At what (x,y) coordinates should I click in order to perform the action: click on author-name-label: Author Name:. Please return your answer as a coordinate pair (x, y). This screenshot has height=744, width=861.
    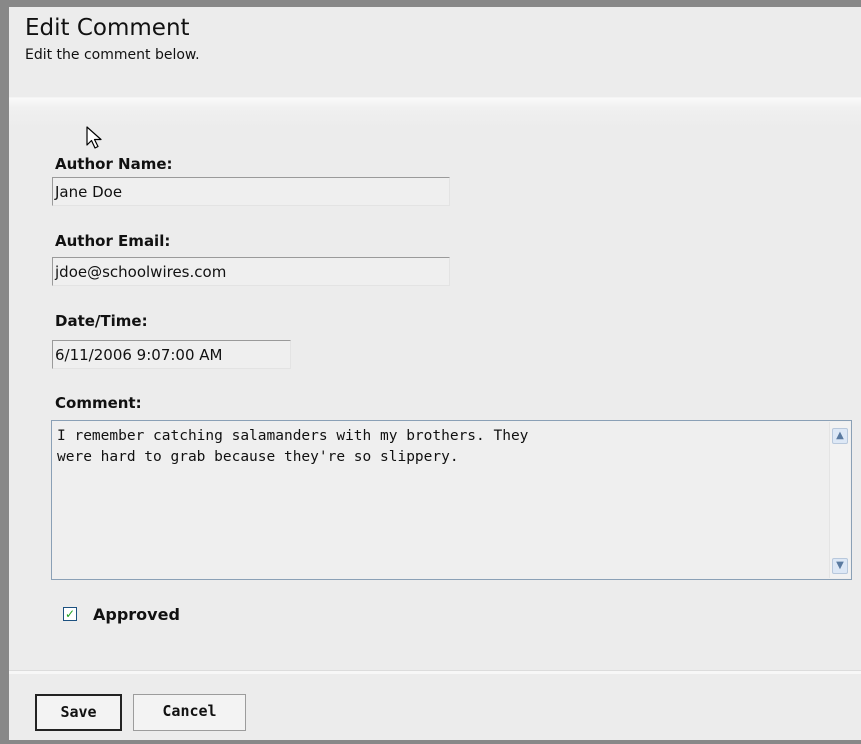
    Looking at the image, I should click on (114, 164).